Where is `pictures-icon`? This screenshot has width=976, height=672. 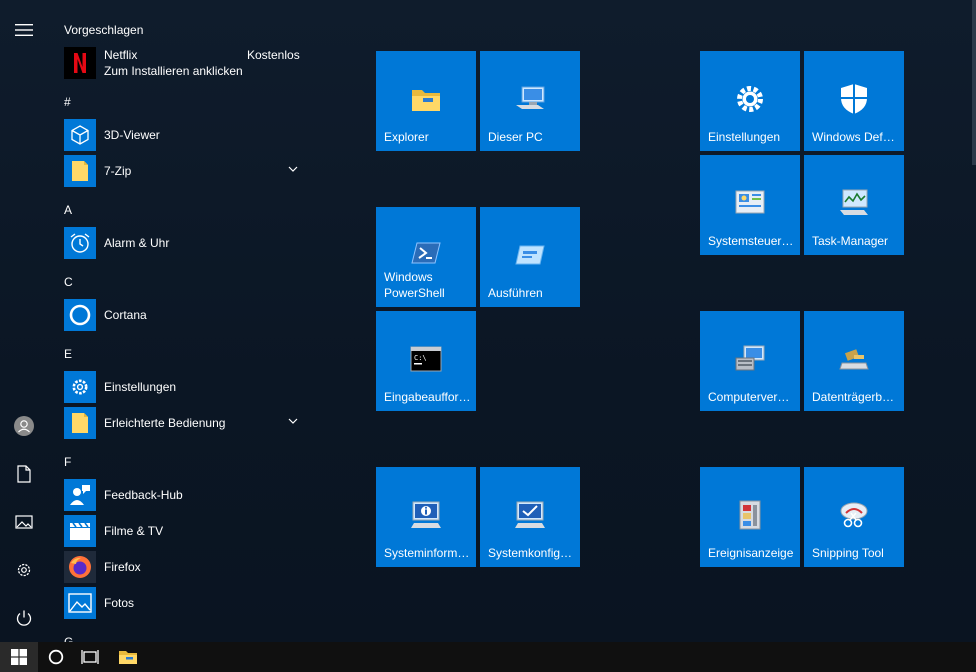 pictures-icon is located at coordinates (24, 522).